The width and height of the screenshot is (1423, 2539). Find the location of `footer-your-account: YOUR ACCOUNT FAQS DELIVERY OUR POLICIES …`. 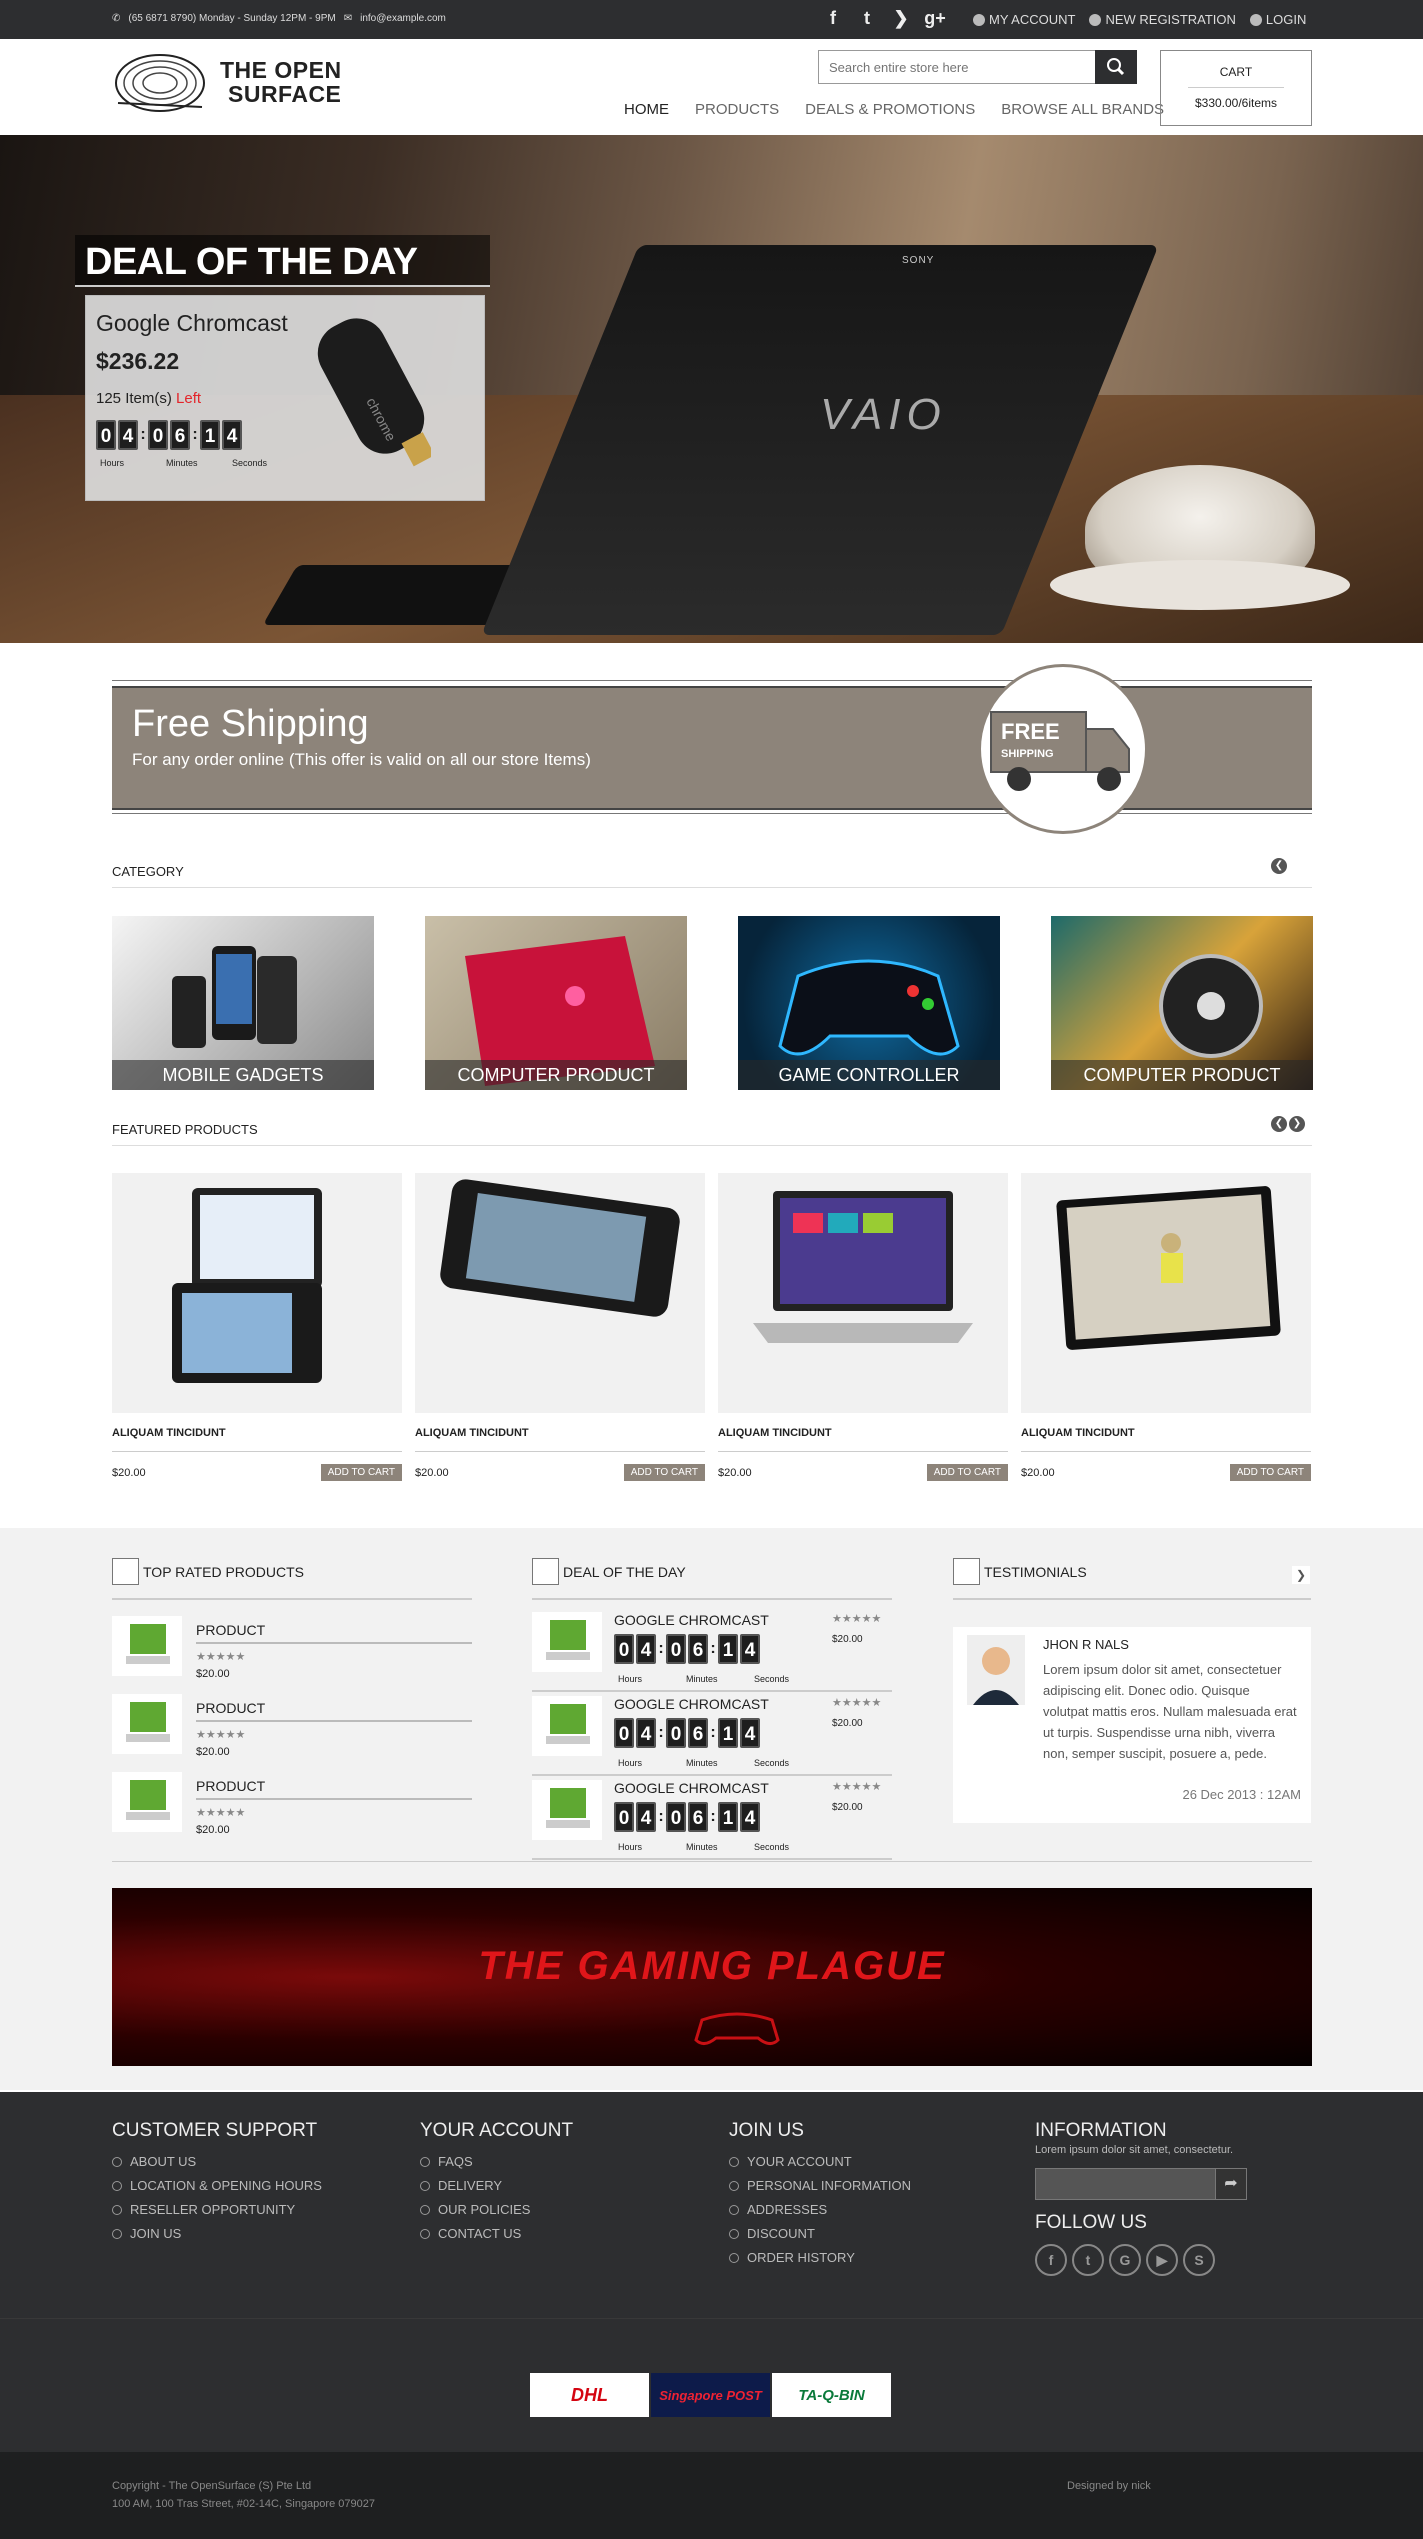

footer-your-account: YOUR ACCOUNT FAQS DELIVERY OUR POLICIES … is located at coordinates (560, 2185).